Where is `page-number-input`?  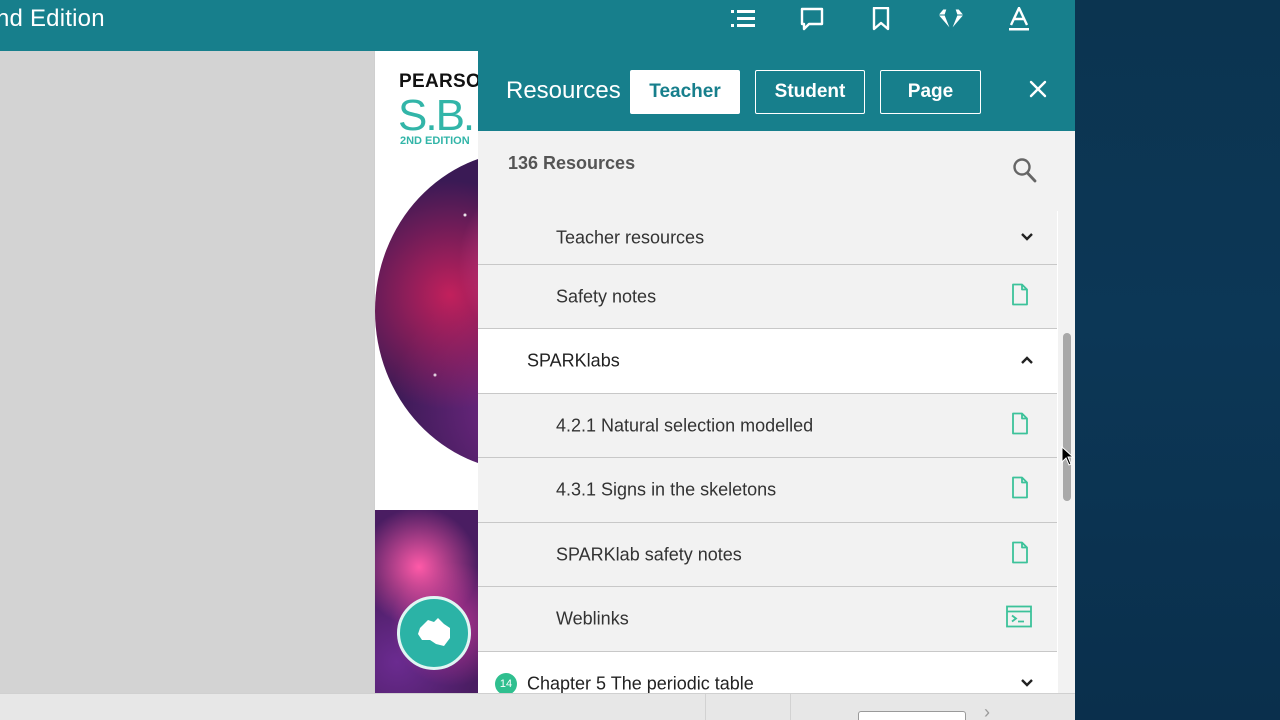
page-number-input is located at coordinates (912, 715).